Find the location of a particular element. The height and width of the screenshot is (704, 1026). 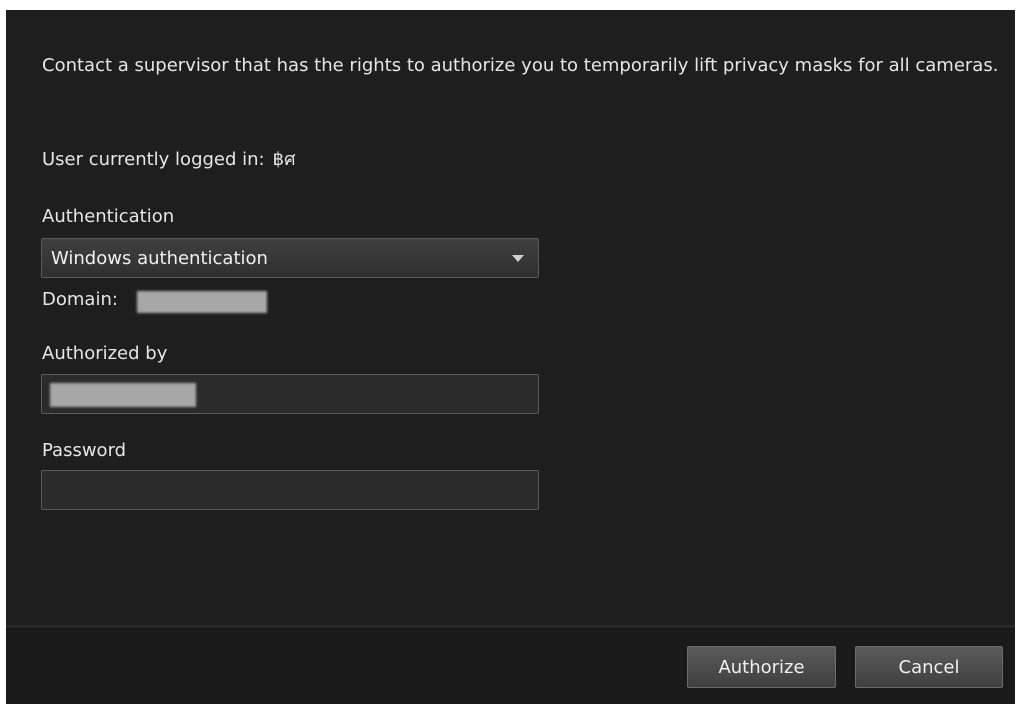

current-user-name: ฿ศ is located at coordinates (284, 159).